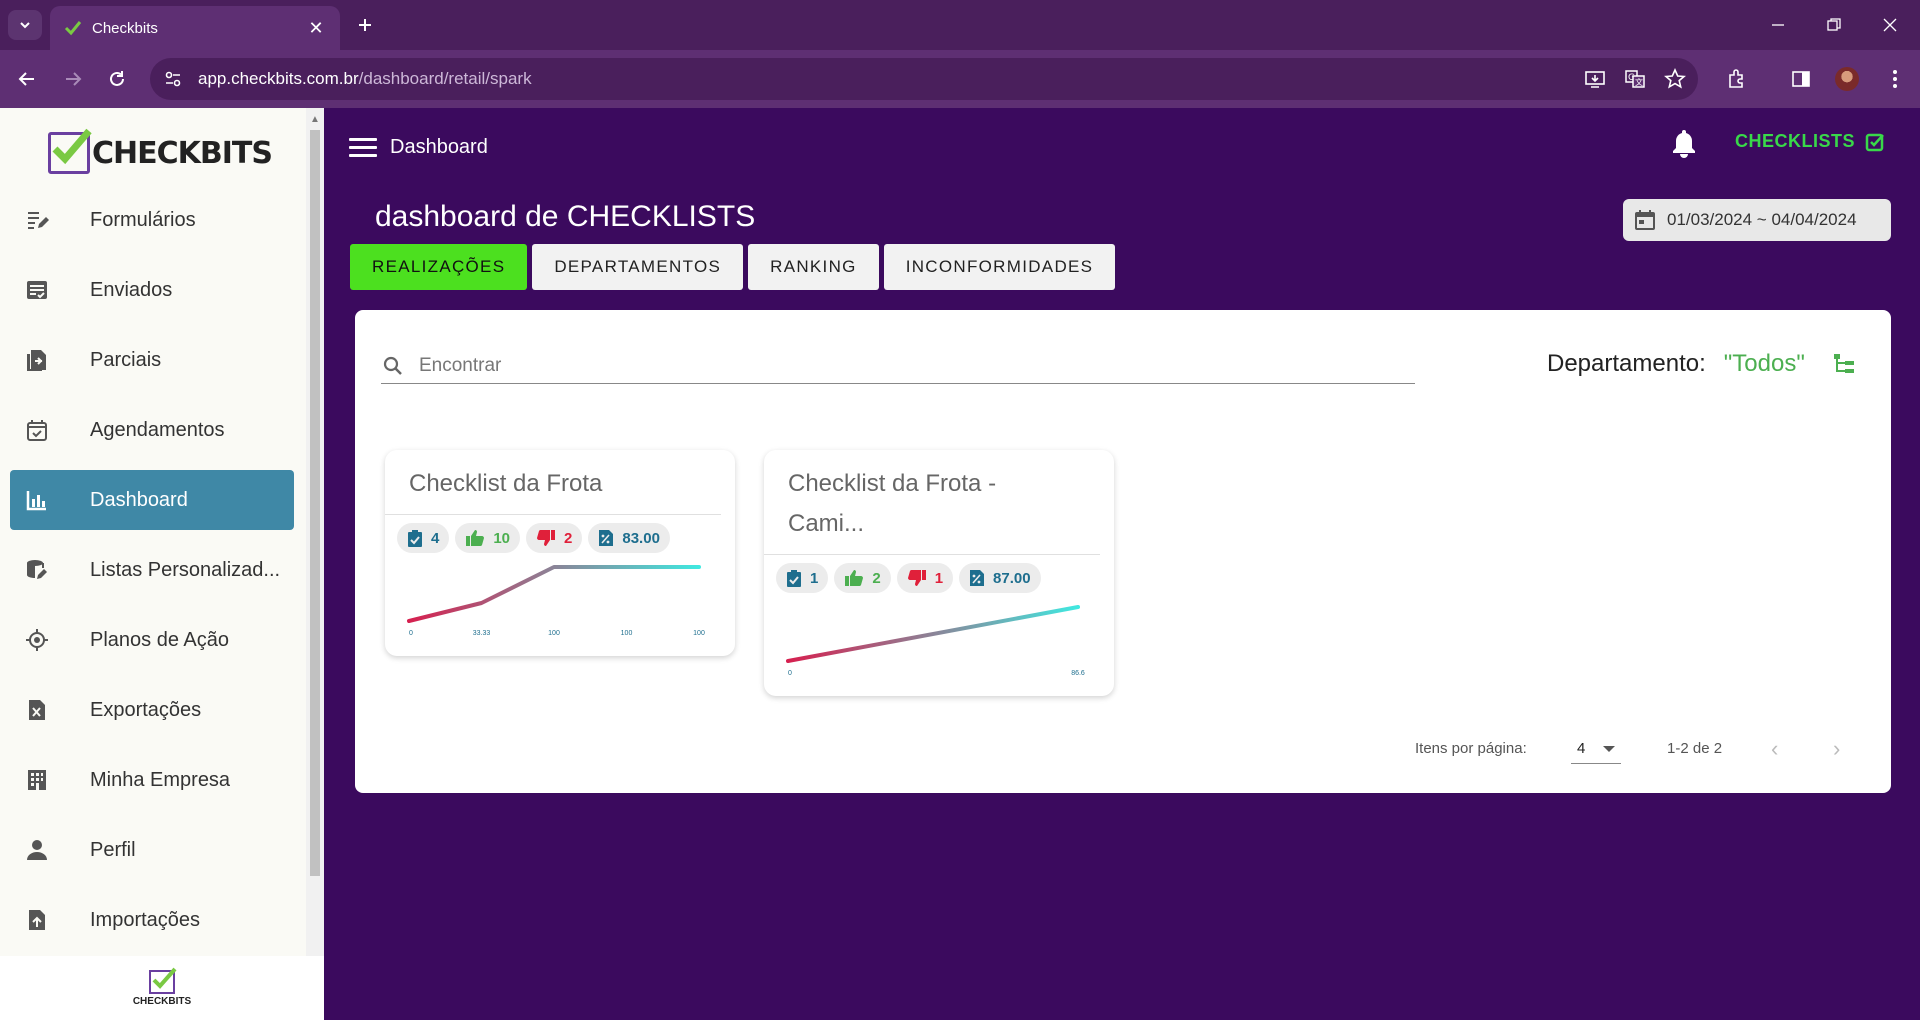 The height and width of the screenshot is (1020, 1920). I want to click on sidebar-item-minha-empresa: Minha Empresa, so click(152, 780).